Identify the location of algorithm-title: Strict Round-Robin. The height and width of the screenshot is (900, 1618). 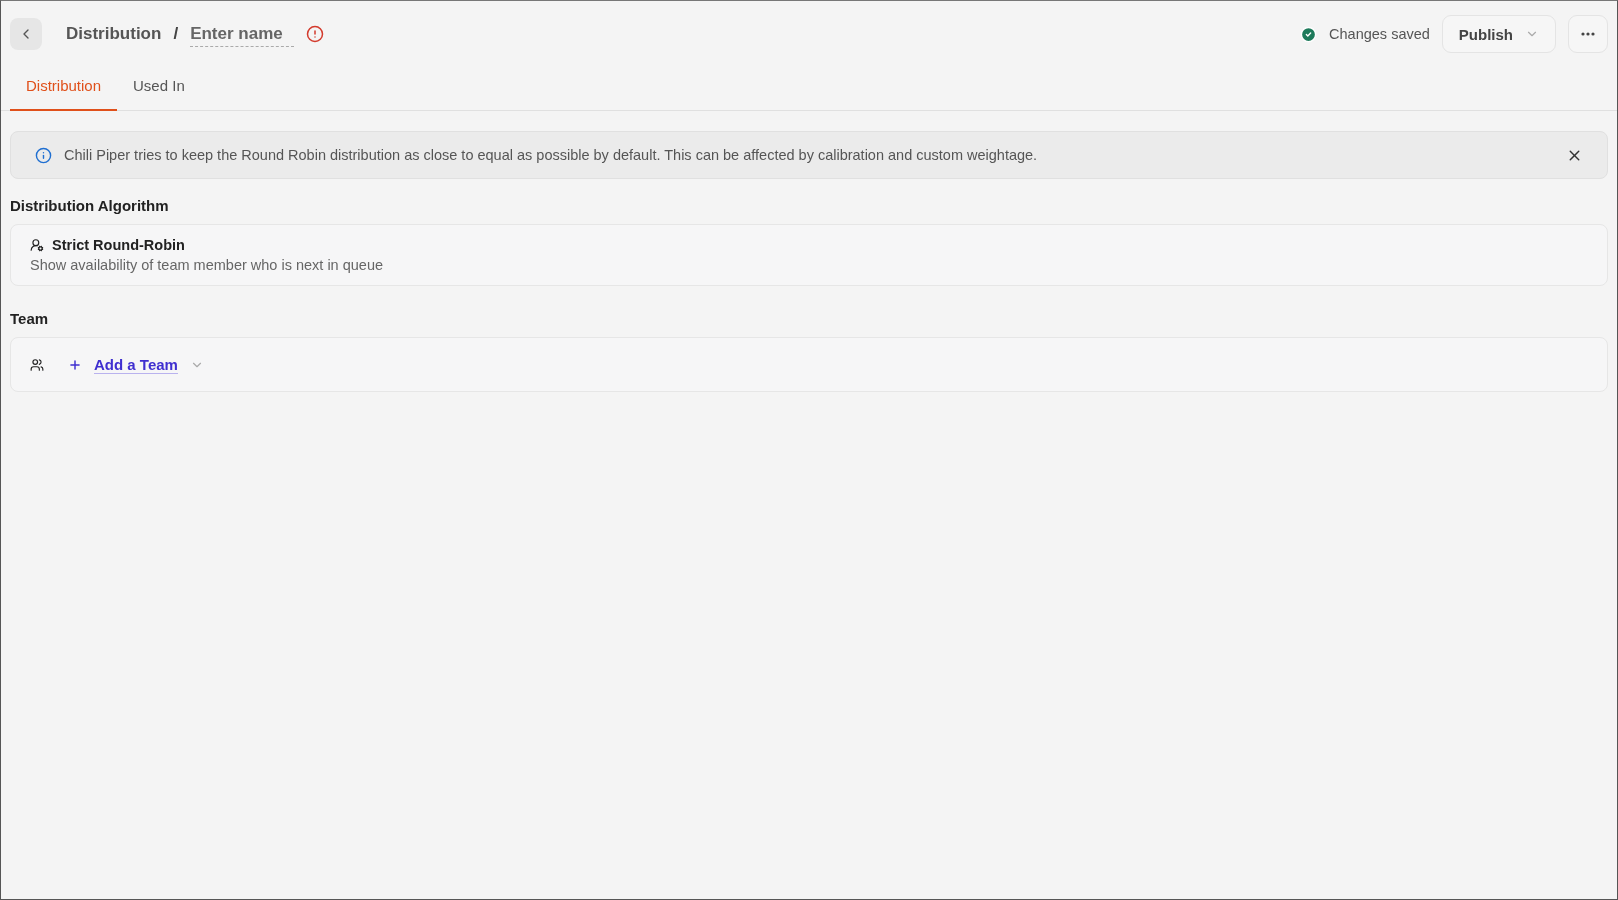
(118, 245).